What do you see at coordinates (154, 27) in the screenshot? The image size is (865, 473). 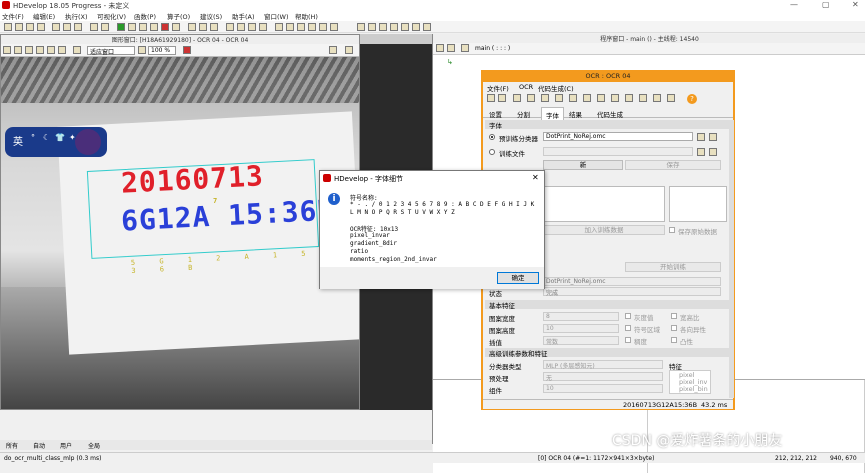 I see `step-out-icon` at bounding box center [154, 27].